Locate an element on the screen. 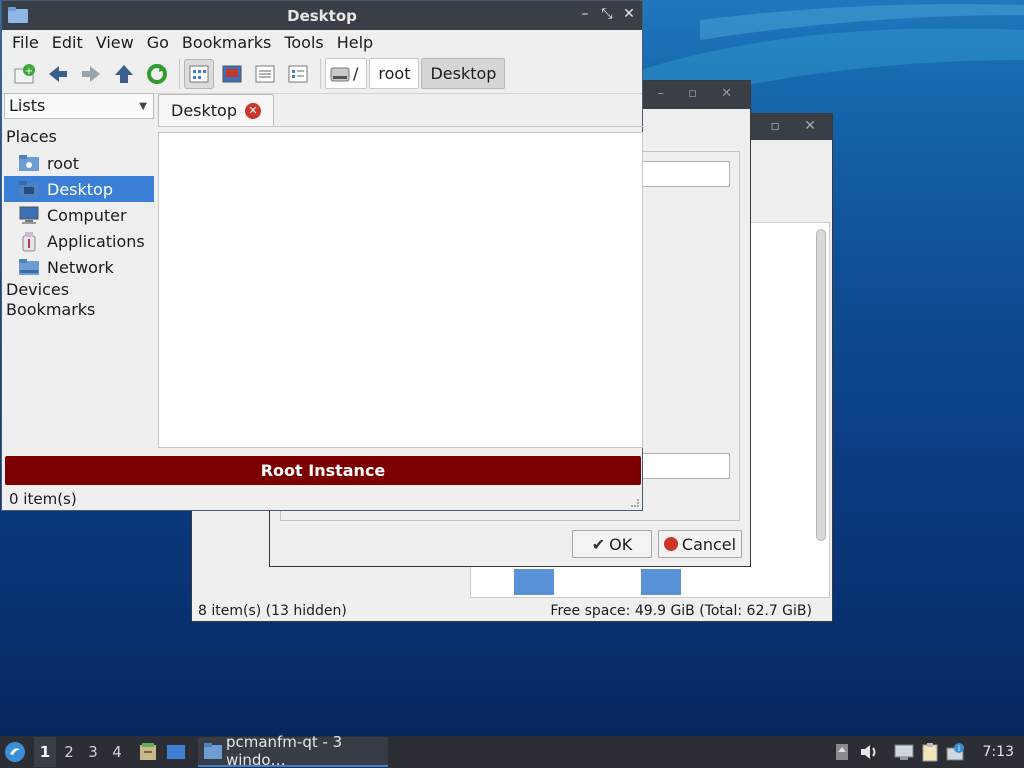 Image resolution: width=1024 pixels, height=768 pixels. compact-view-icon is located at coordinates (265, 73).